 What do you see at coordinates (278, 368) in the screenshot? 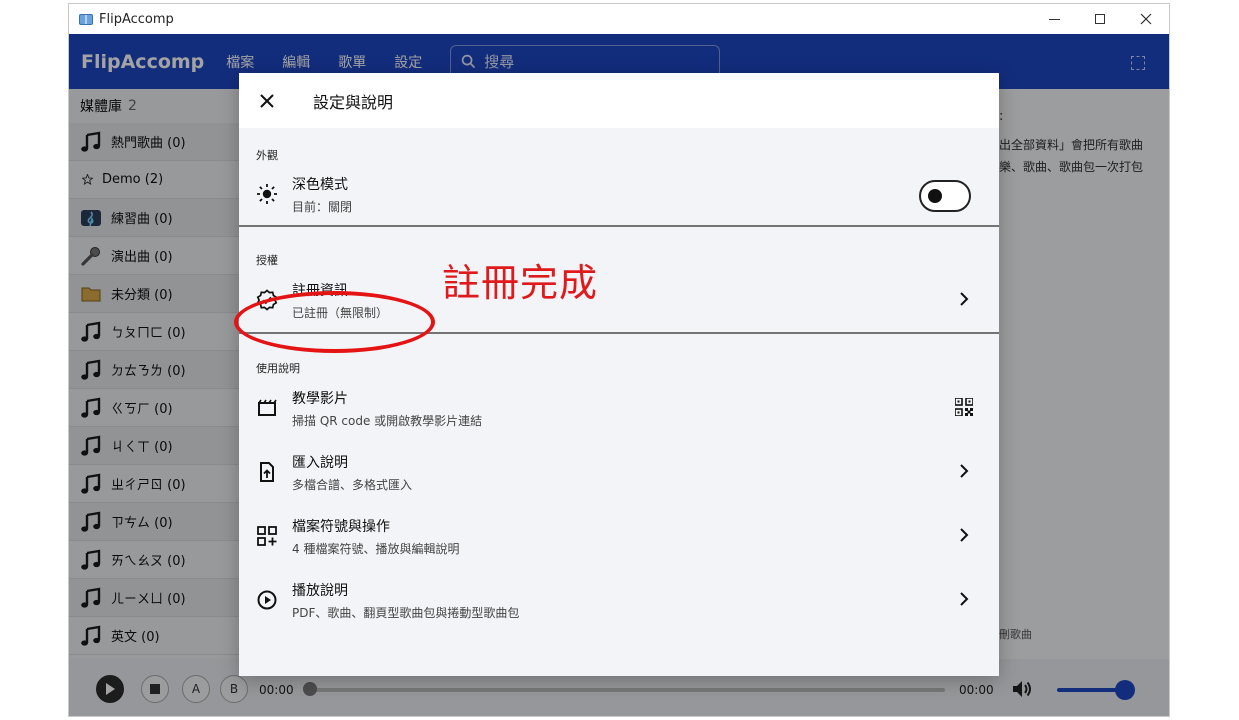
I see `section-label-help: 使用說明` at bounding box center [278, 368].